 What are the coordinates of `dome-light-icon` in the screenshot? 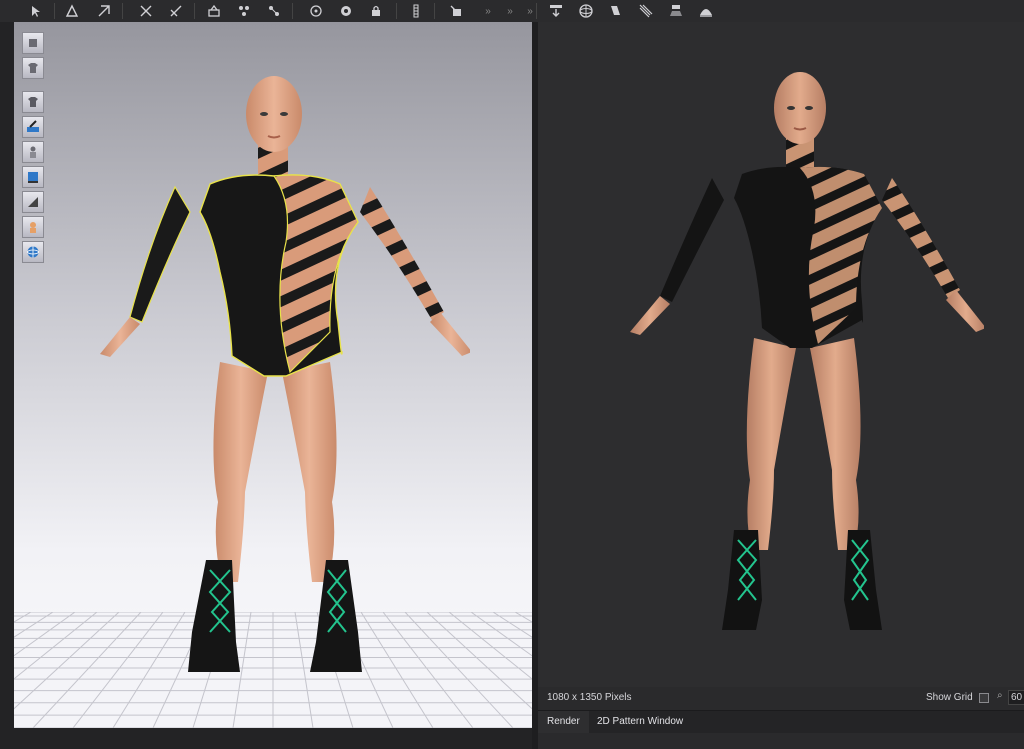 It's located at (706, 11).